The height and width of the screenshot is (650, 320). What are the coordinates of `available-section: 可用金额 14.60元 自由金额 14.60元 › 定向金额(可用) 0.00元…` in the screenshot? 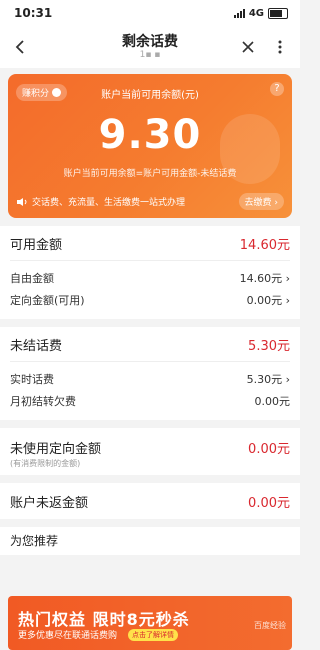 It's located at (150, 272).